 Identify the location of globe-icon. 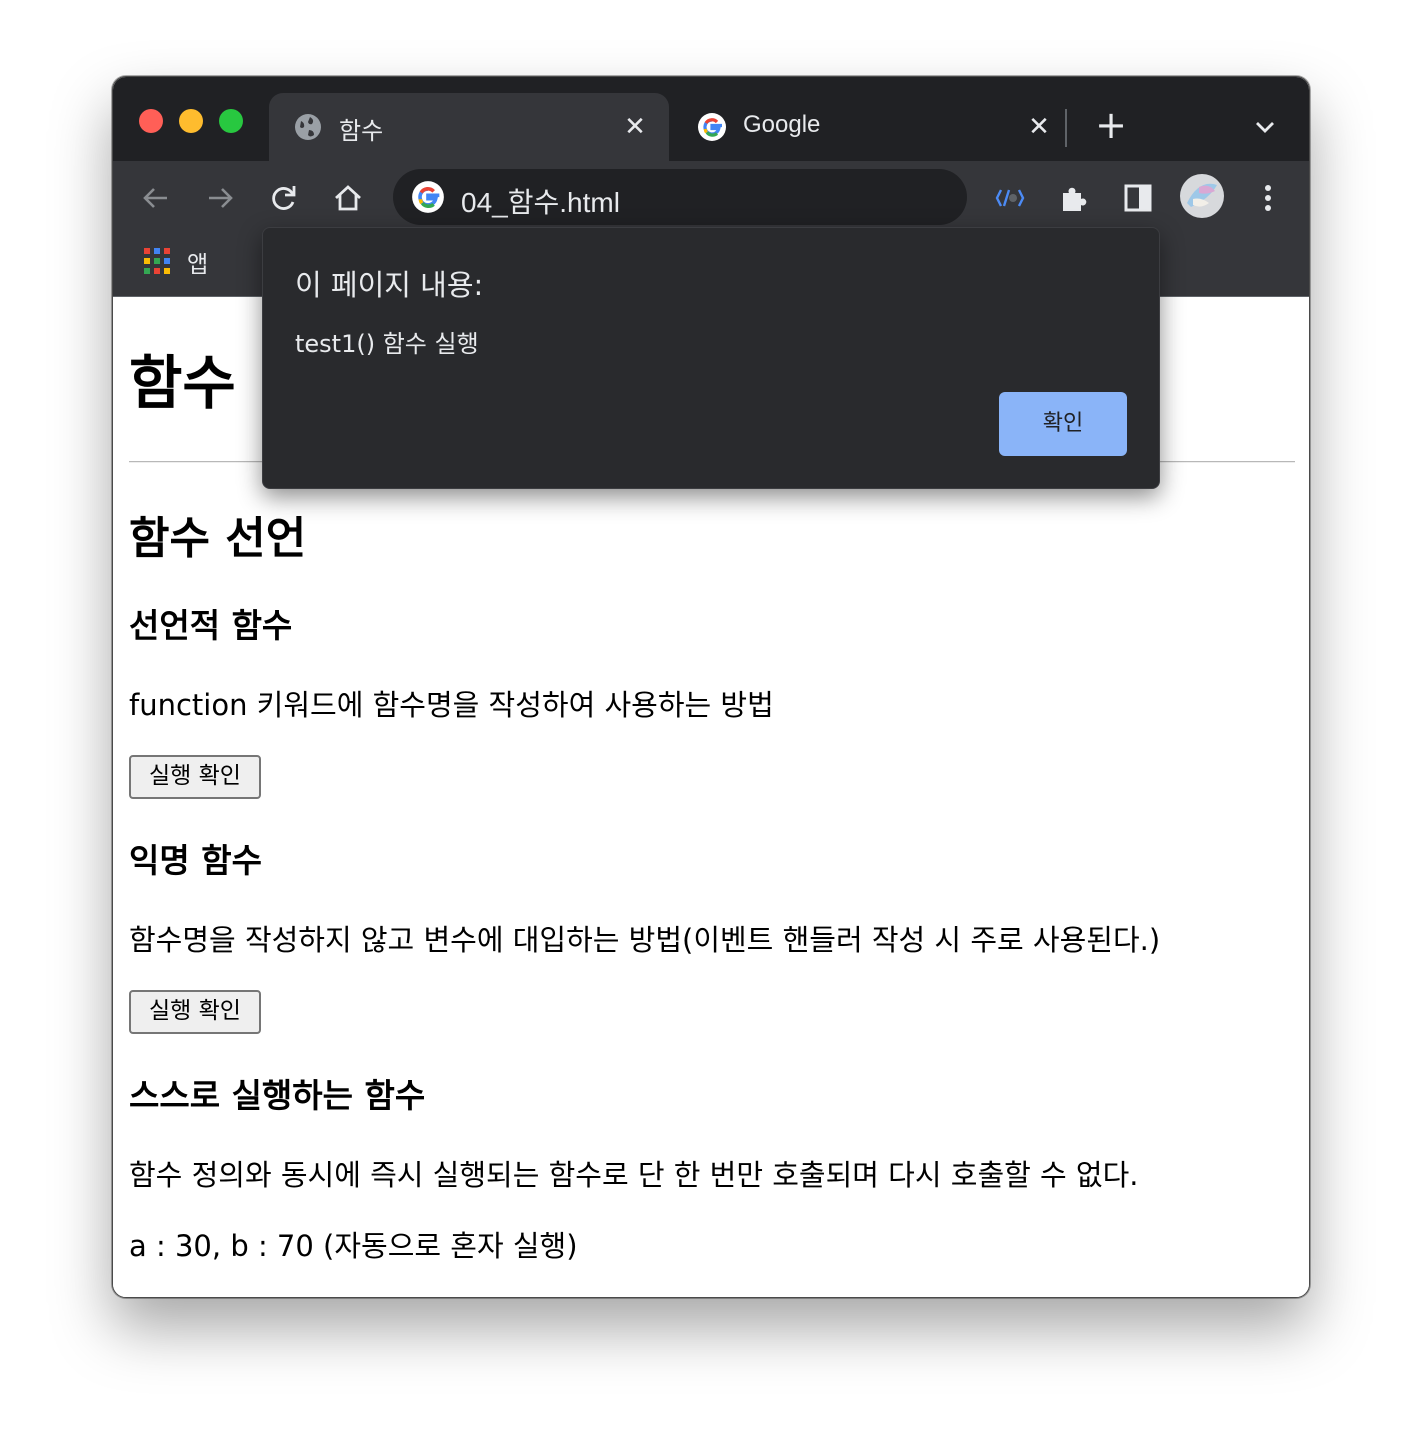
(308, 127).